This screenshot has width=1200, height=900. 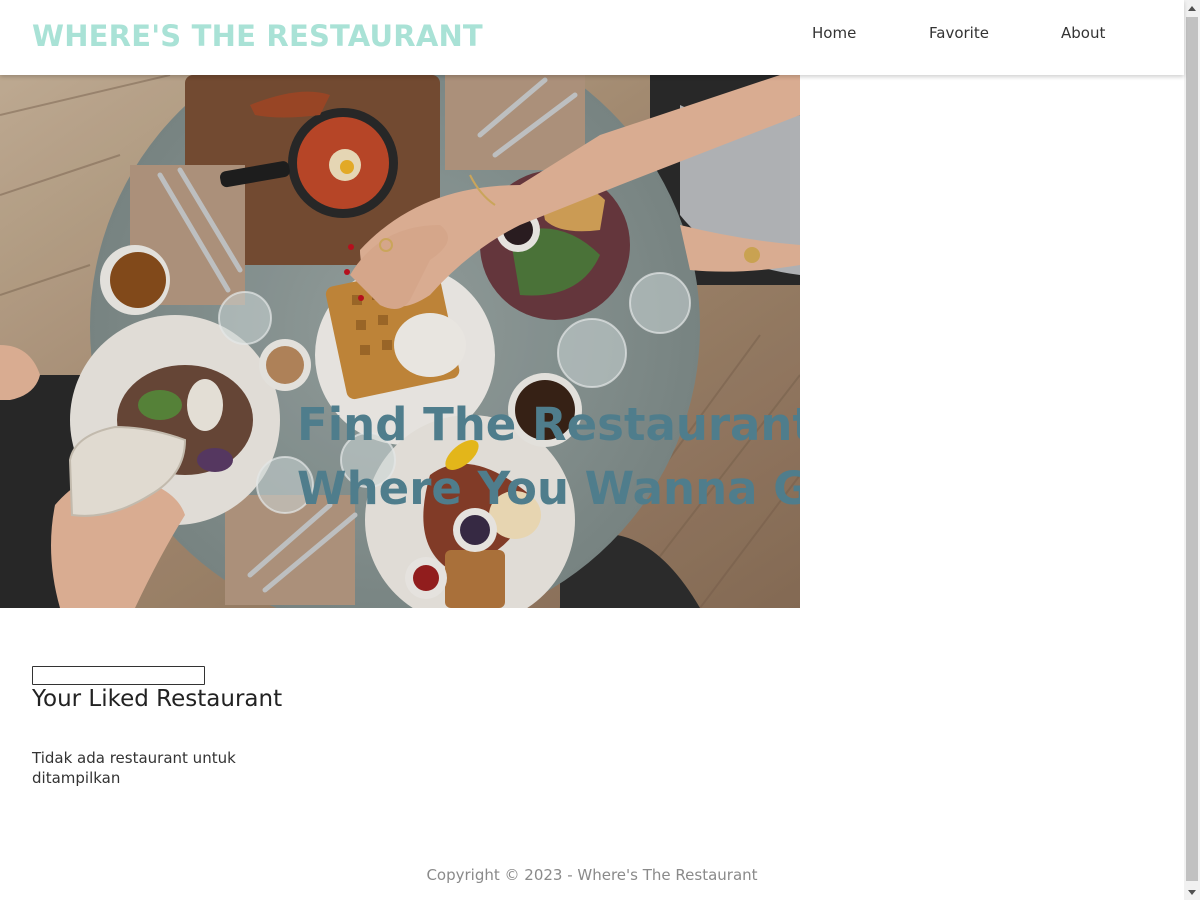 I want to click on hero-title-line1: Find The Restaurant, so click(x=548, y=424).